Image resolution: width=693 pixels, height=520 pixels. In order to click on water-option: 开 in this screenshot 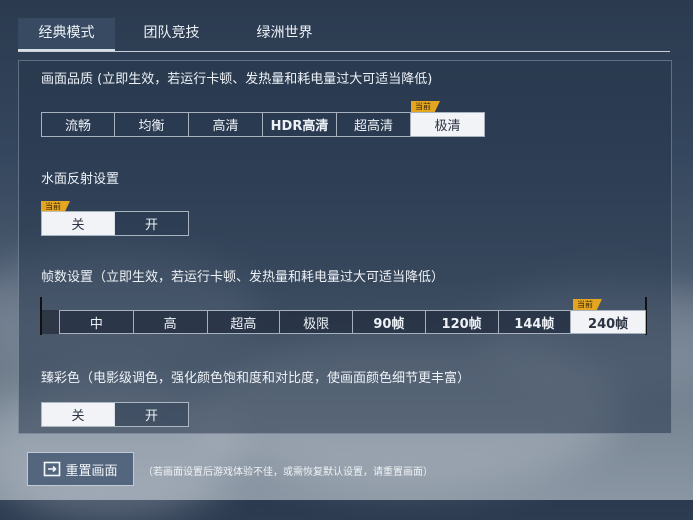, I will do `click(151, 223)`.